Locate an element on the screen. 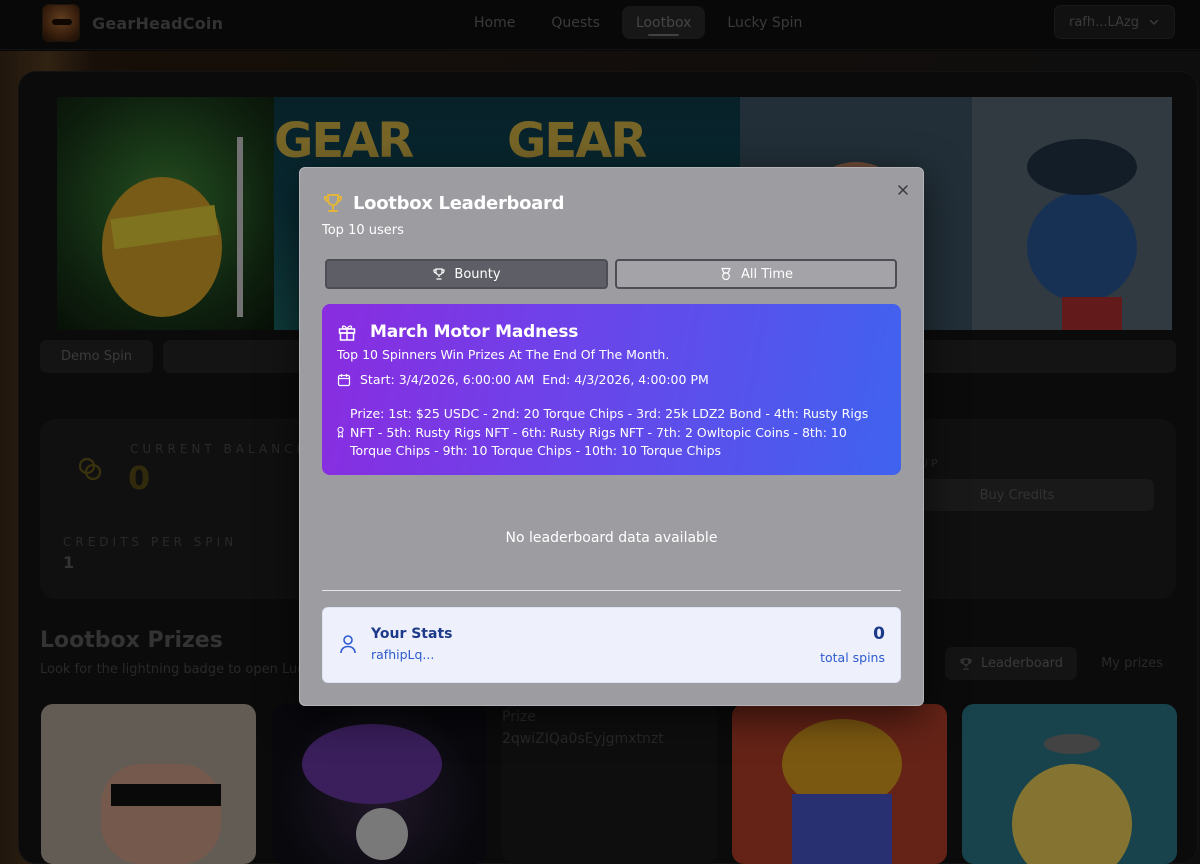  tab-all-time: All Time is located at coordinates (756, 274).